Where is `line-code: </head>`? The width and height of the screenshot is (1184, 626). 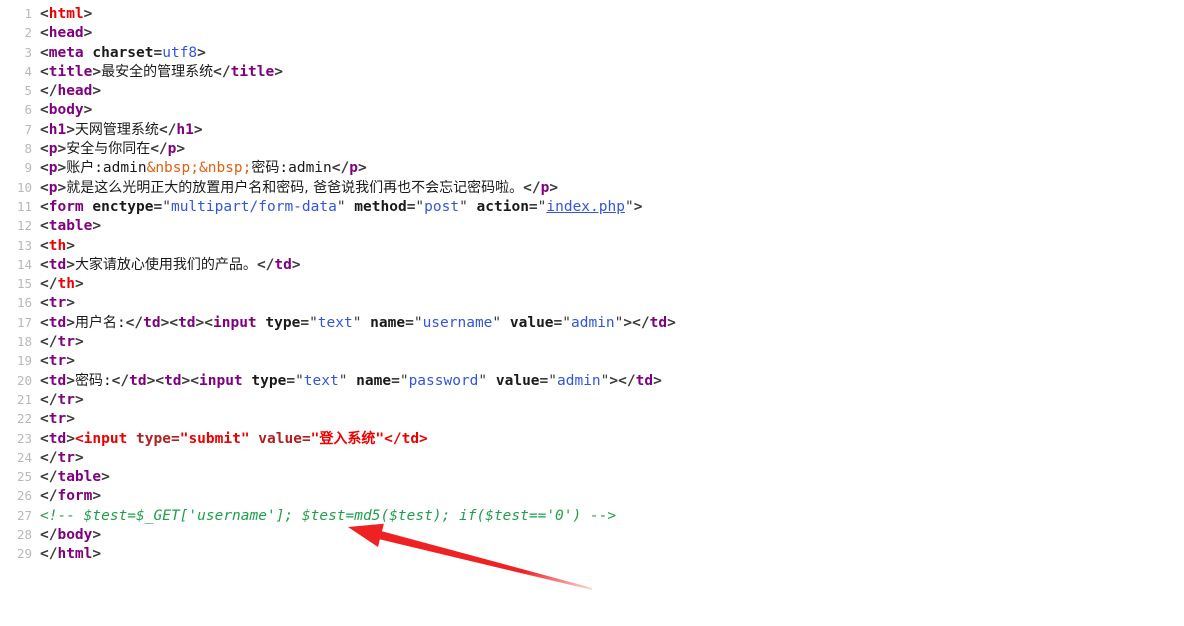 line-code: </head> is located at coordinates (70, 91).